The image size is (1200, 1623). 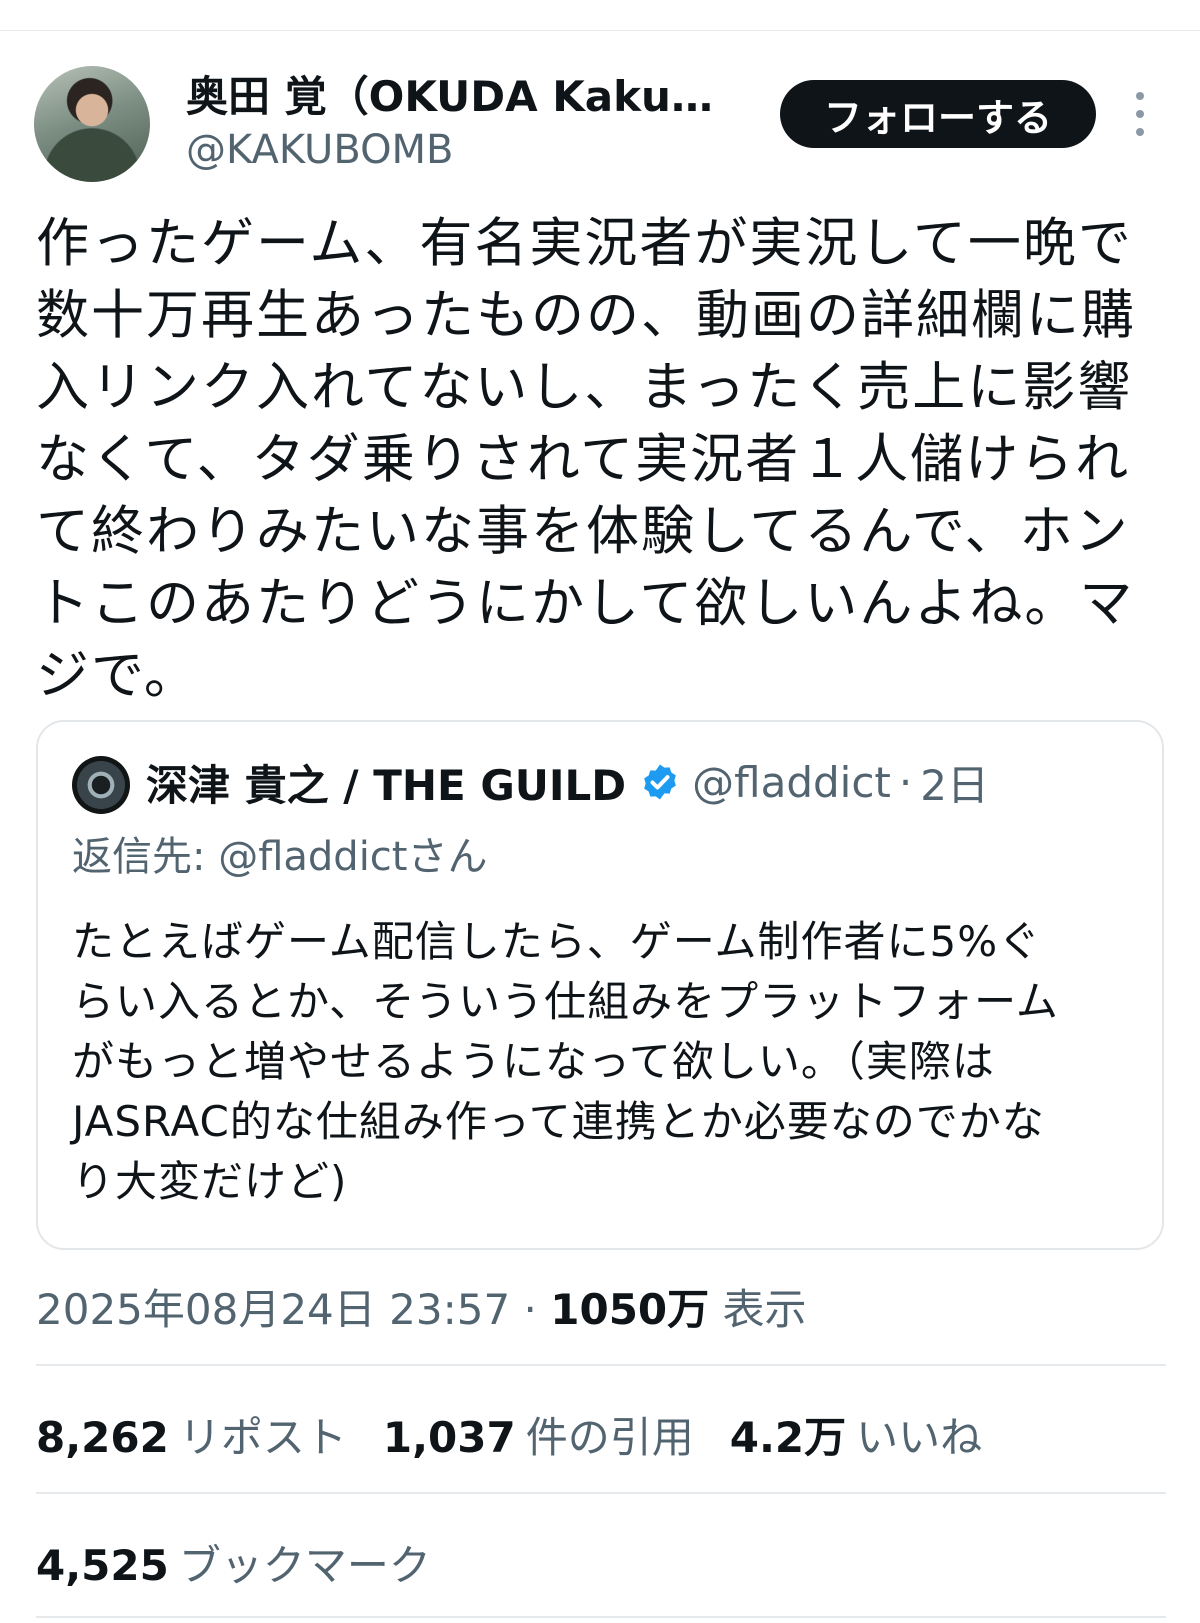 I want to click on quotes-stat: 1,037 件の引用, so click(x=538, y=1434).